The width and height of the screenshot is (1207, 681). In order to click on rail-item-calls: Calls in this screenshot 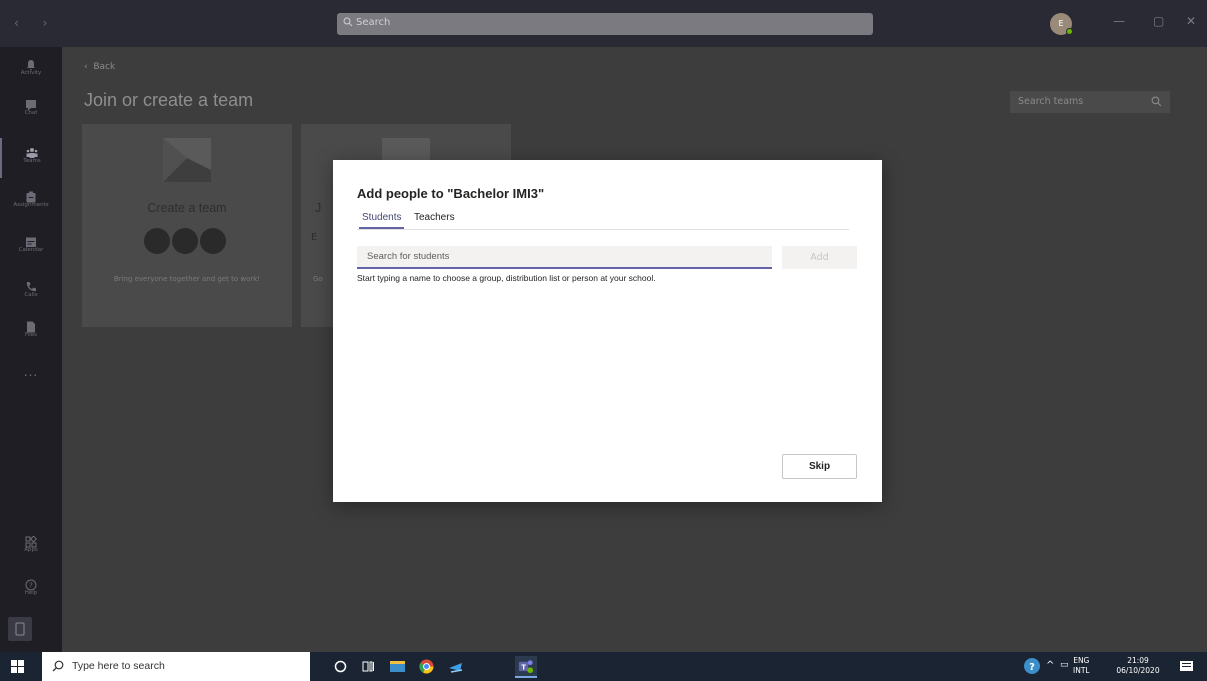, I will do `click(31, 292)`.